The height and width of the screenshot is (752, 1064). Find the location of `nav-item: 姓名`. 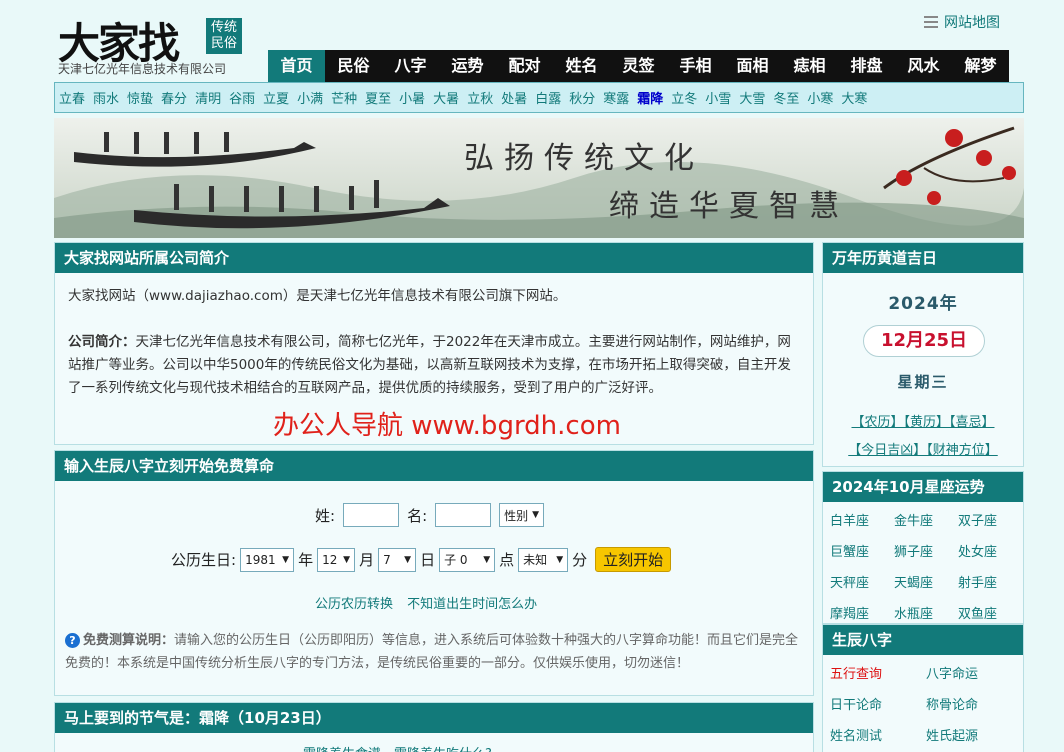

nav-item: 姓名 is located at coordinates (581, 66).